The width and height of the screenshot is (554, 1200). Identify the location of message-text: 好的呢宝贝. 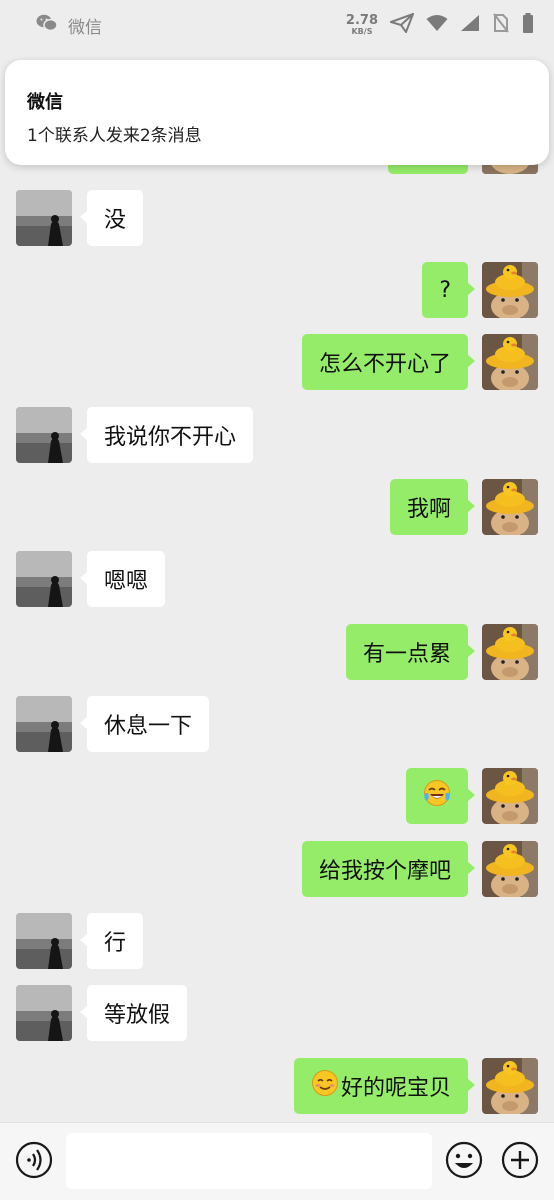
(395, 1088).